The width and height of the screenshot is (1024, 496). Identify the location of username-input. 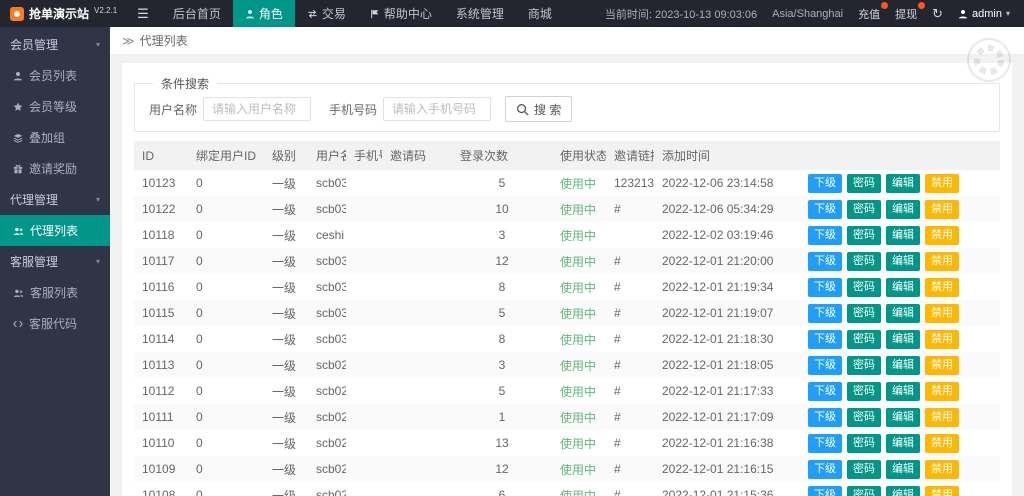
(257, 109).